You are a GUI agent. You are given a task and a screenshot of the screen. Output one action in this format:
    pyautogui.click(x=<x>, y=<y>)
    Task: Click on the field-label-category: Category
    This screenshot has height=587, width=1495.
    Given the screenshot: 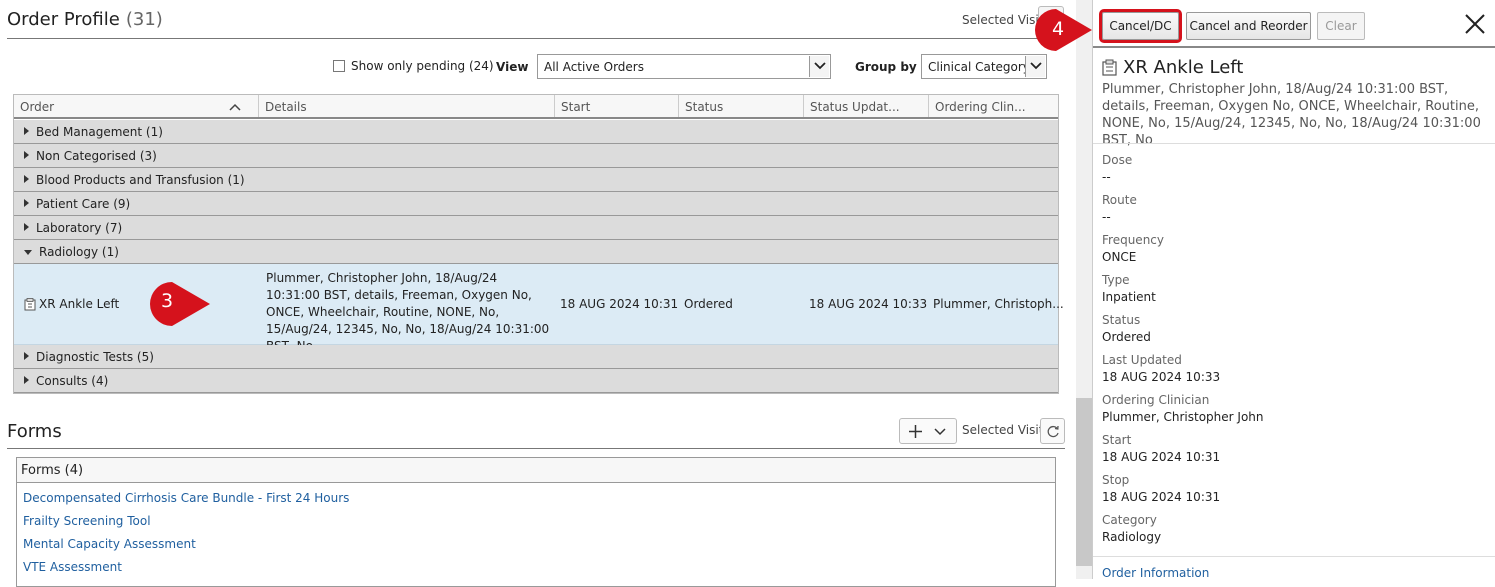 What is the action you would take?
    pyautogui.click(x=1129, y=520)
    